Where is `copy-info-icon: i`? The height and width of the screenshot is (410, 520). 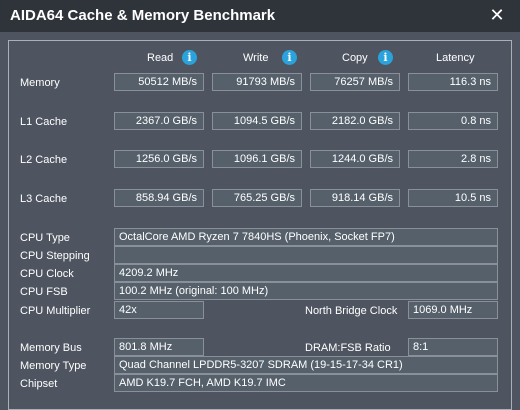 copy-info-icon: i is located at coordinates (385, 57).